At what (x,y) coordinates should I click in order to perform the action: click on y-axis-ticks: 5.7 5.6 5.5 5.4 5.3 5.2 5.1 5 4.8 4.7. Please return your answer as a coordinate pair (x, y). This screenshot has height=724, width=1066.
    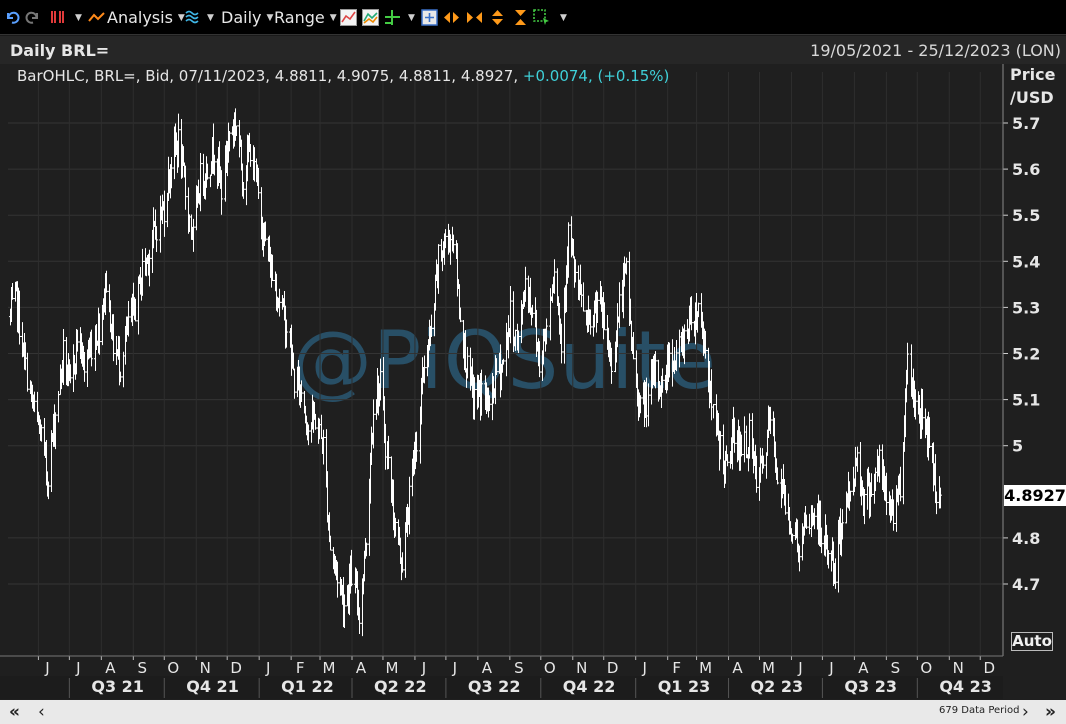
    Looking at the image, I should click on (1021, 360).